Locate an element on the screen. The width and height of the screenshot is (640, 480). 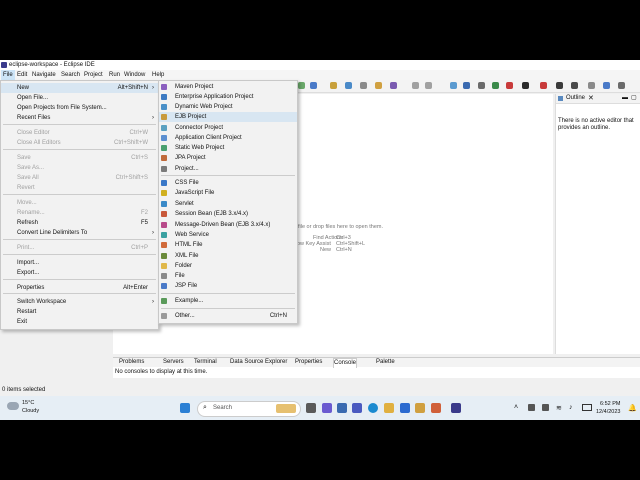
new-submenu-item: Web Service is located at coordinates (228, 235).